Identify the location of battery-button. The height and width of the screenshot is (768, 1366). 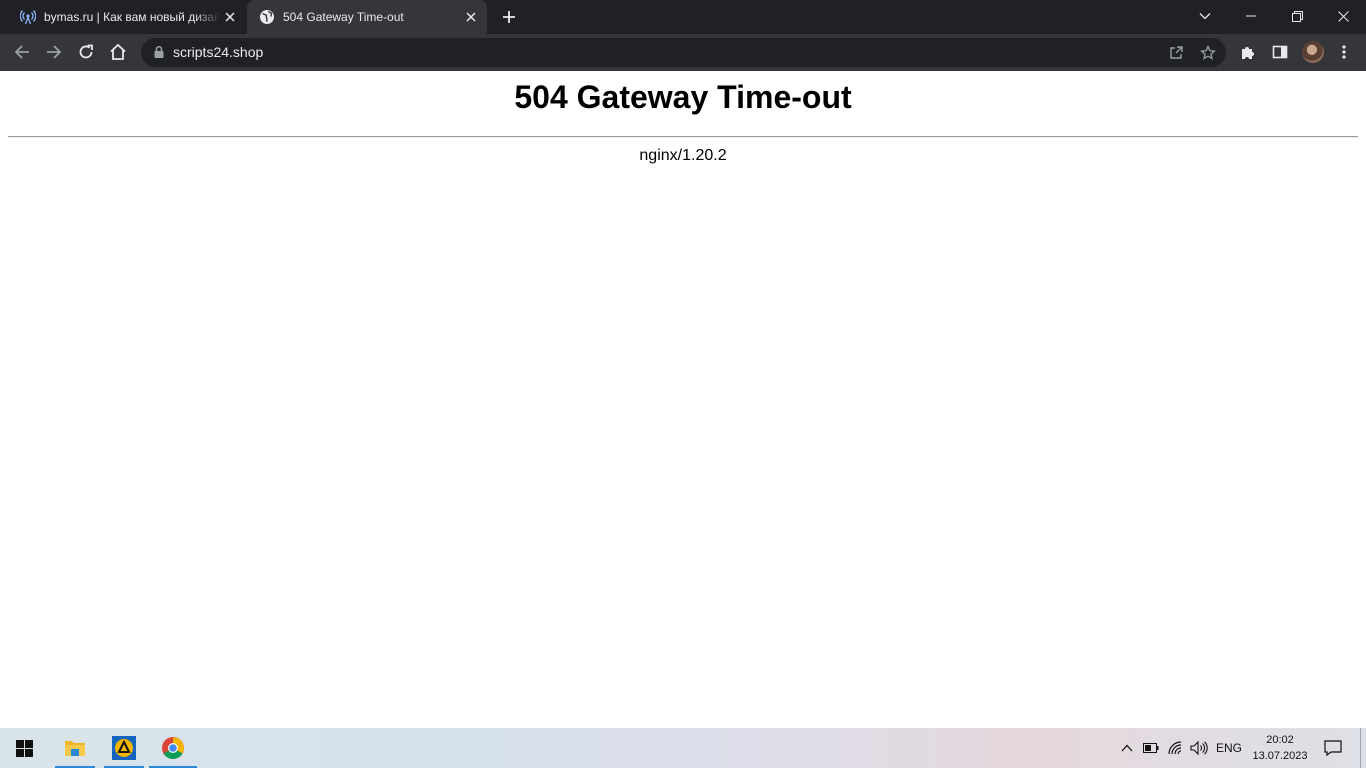
(1151, 748).